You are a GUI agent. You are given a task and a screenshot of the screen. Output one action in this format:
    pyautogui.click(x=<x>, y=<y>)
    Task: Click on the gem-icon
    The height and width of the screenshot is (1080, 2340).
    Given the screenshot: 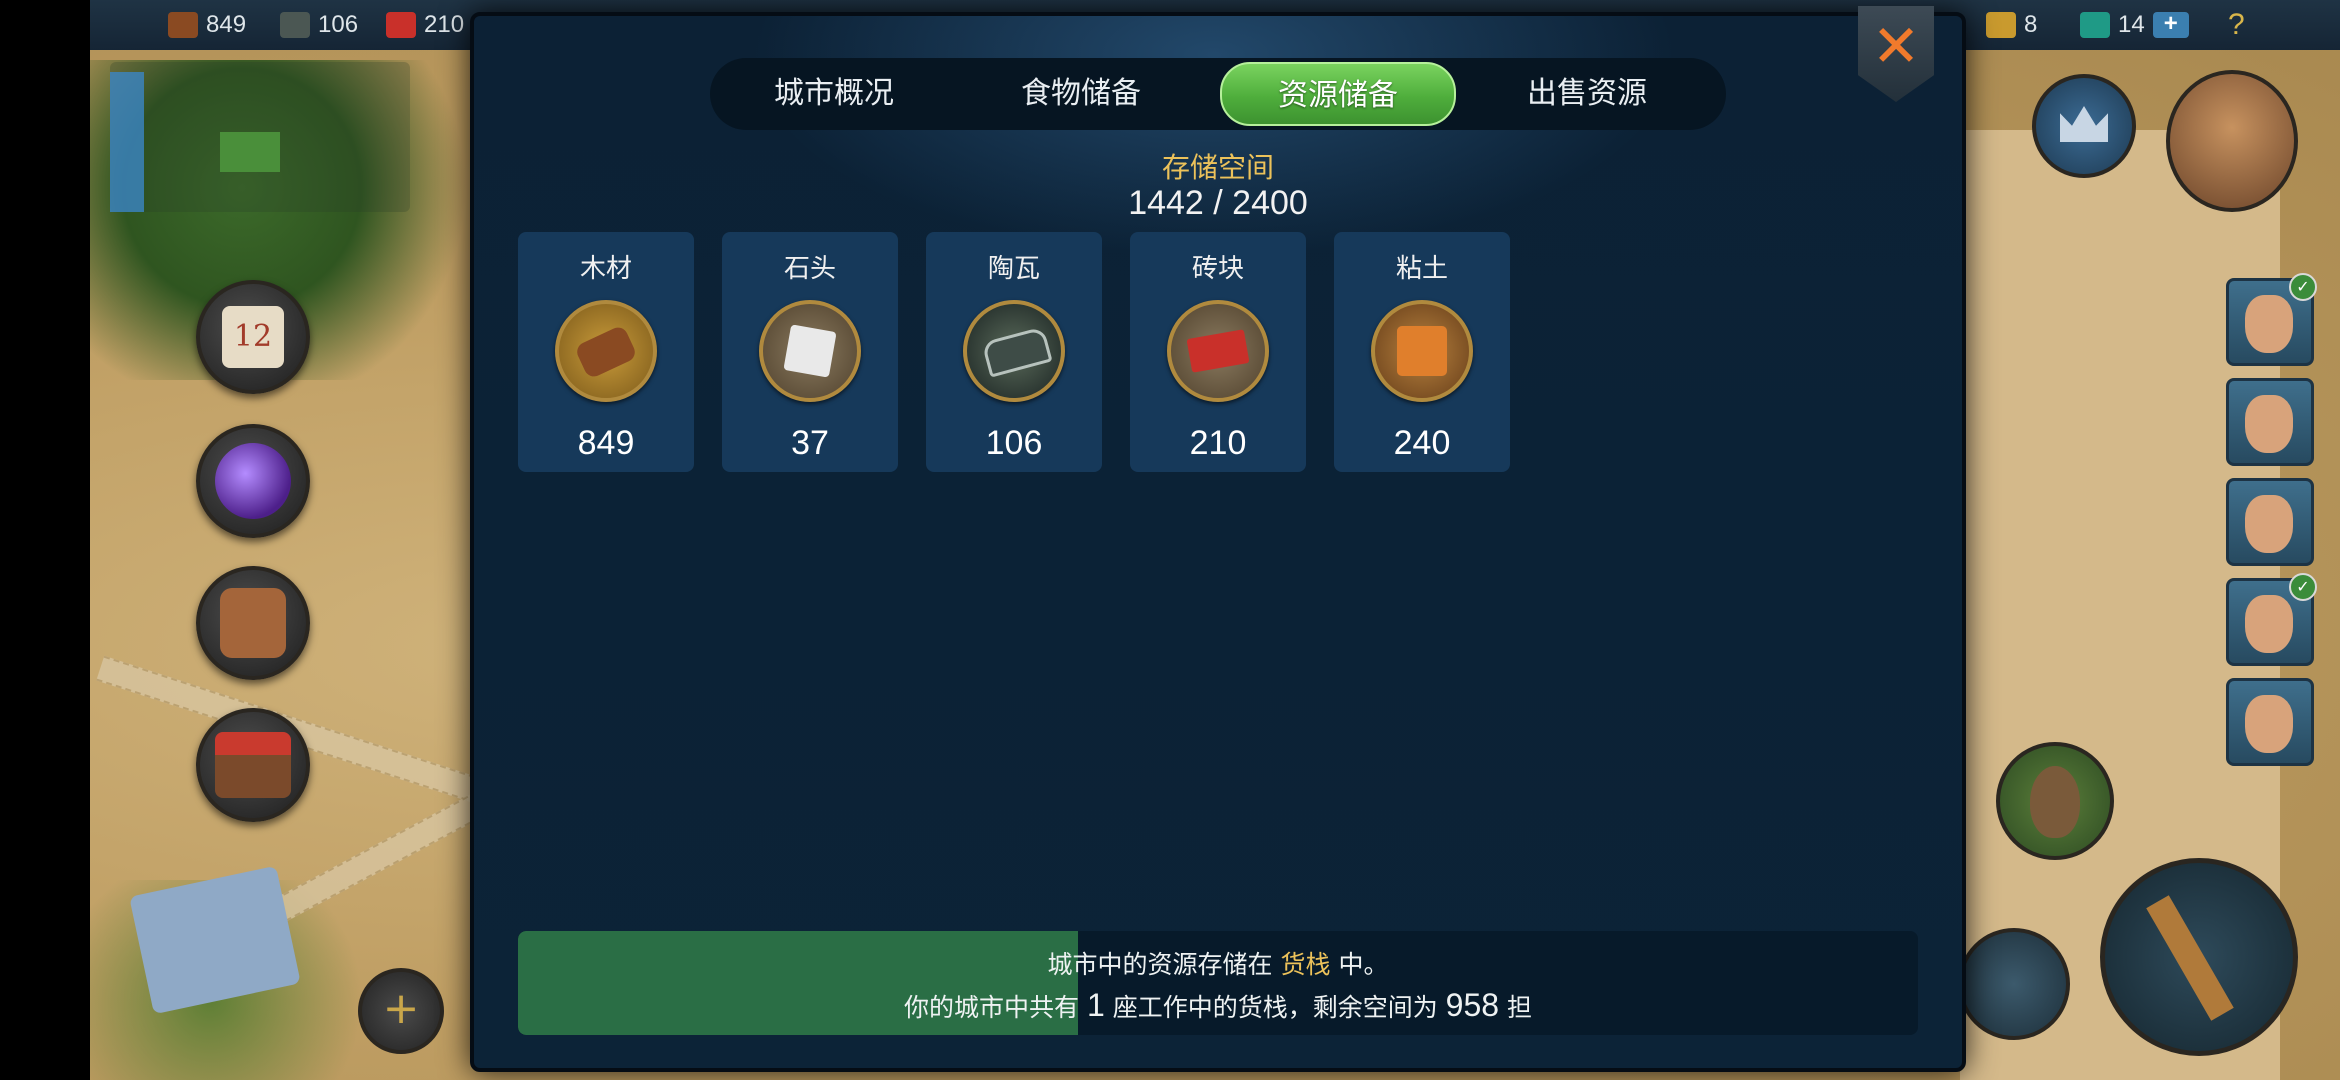 What is the action you would take?
    pyautogui.click(x=2095, y=25)
    